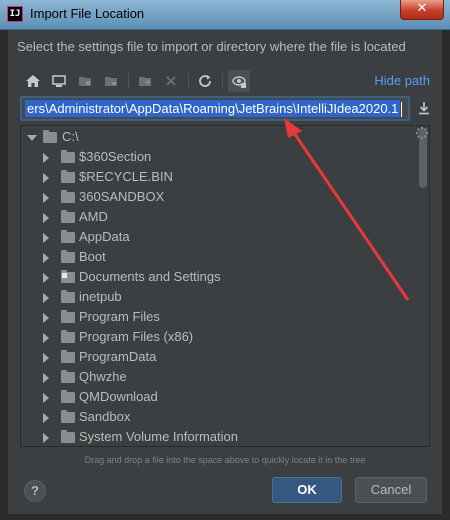 The width and height of the screenshot is (450, 520). Describe the element at coordinates (103, 376) in the screenshot. I see `tree-row-label: Qhwzhe` at that location.